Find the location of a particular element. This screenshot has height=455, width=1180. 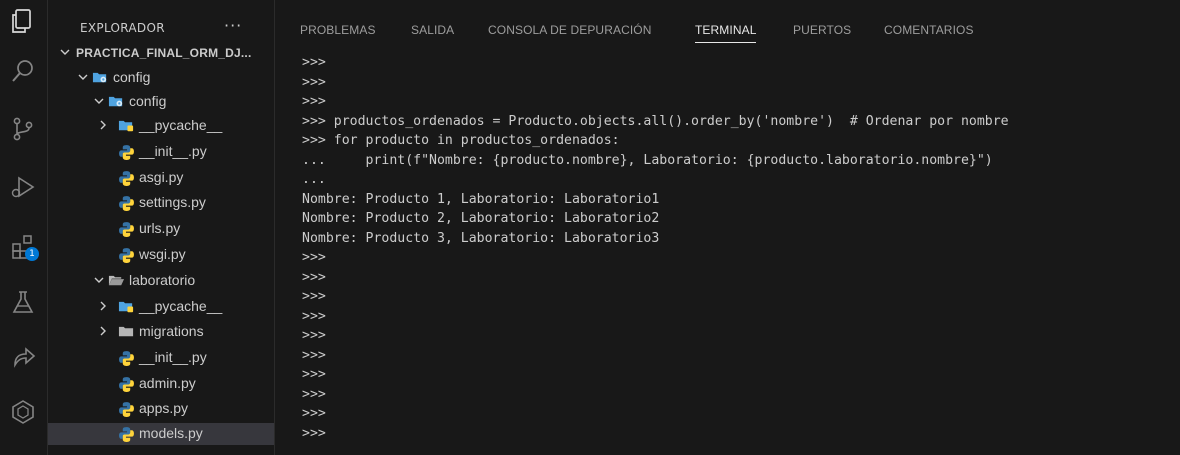

tree-file: apps.py is located at coordinates (161, 409).